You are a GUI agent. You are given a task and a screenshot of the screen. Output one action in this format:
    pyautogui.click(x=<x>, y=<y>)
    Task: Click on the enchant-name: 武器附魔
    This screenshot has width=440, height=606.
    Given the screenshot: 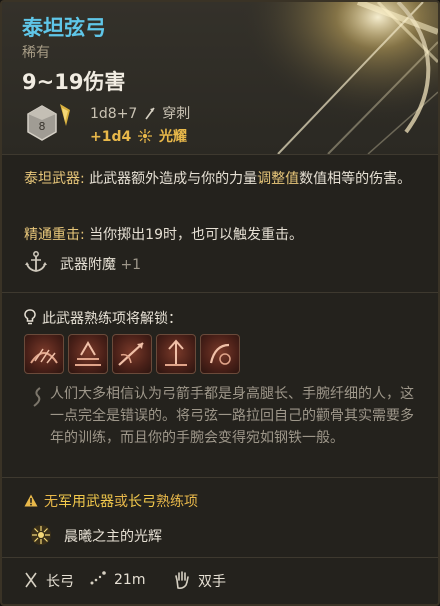 What is the action you would take?
    pyautogui.click(x=88, y=265)
    